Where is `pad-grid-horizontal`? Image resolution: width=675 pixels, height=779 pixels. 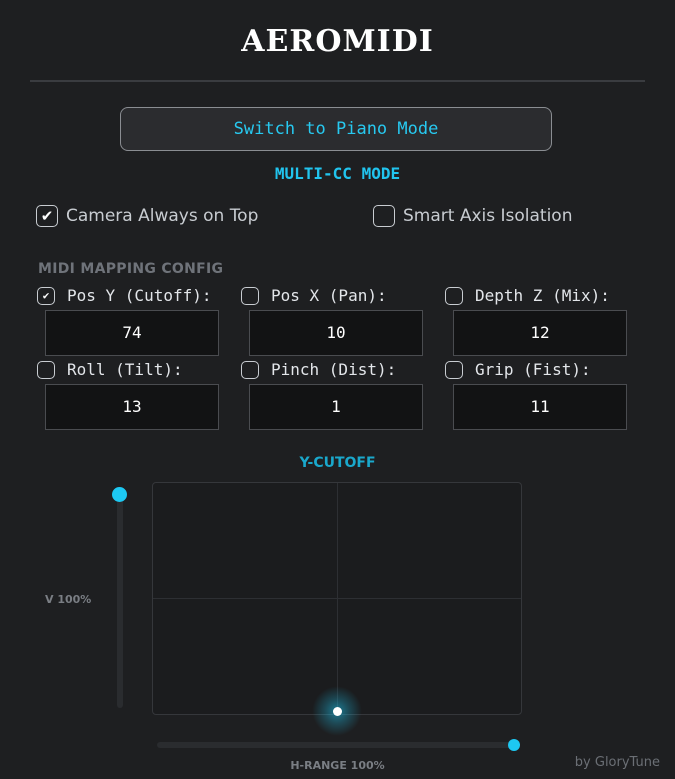 pad-grid-horizontal is located at coordinates (337, 598).